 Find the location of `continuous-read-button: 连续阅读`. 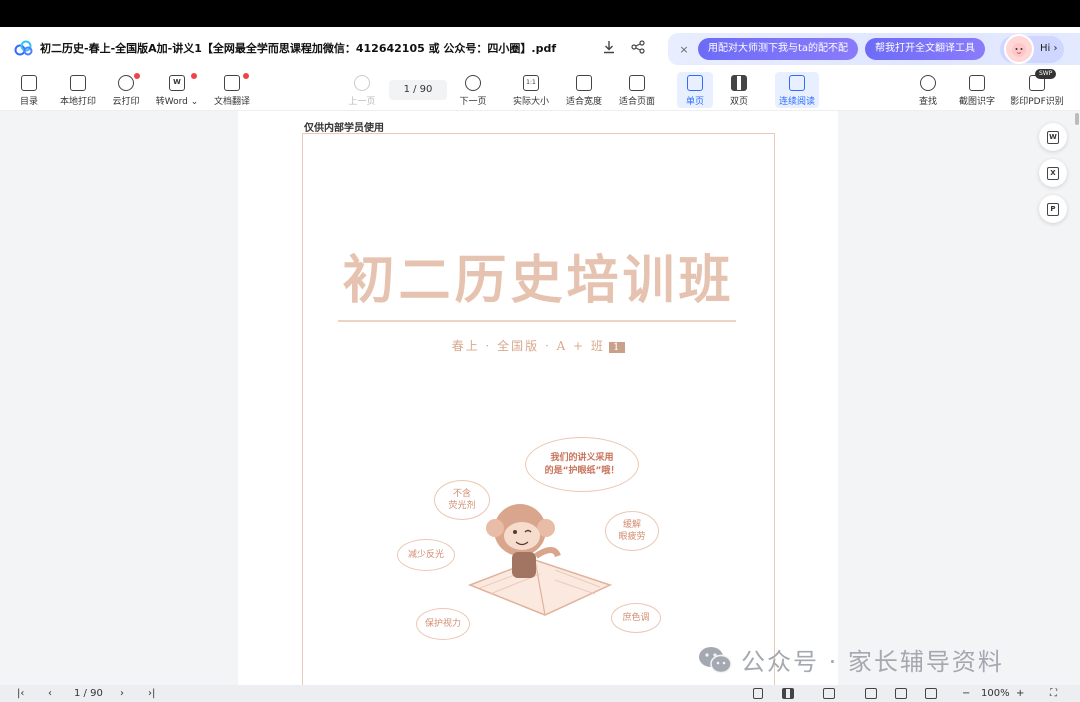

continuous-read-button: 连续阅读 is located at coordinates (797, 90).